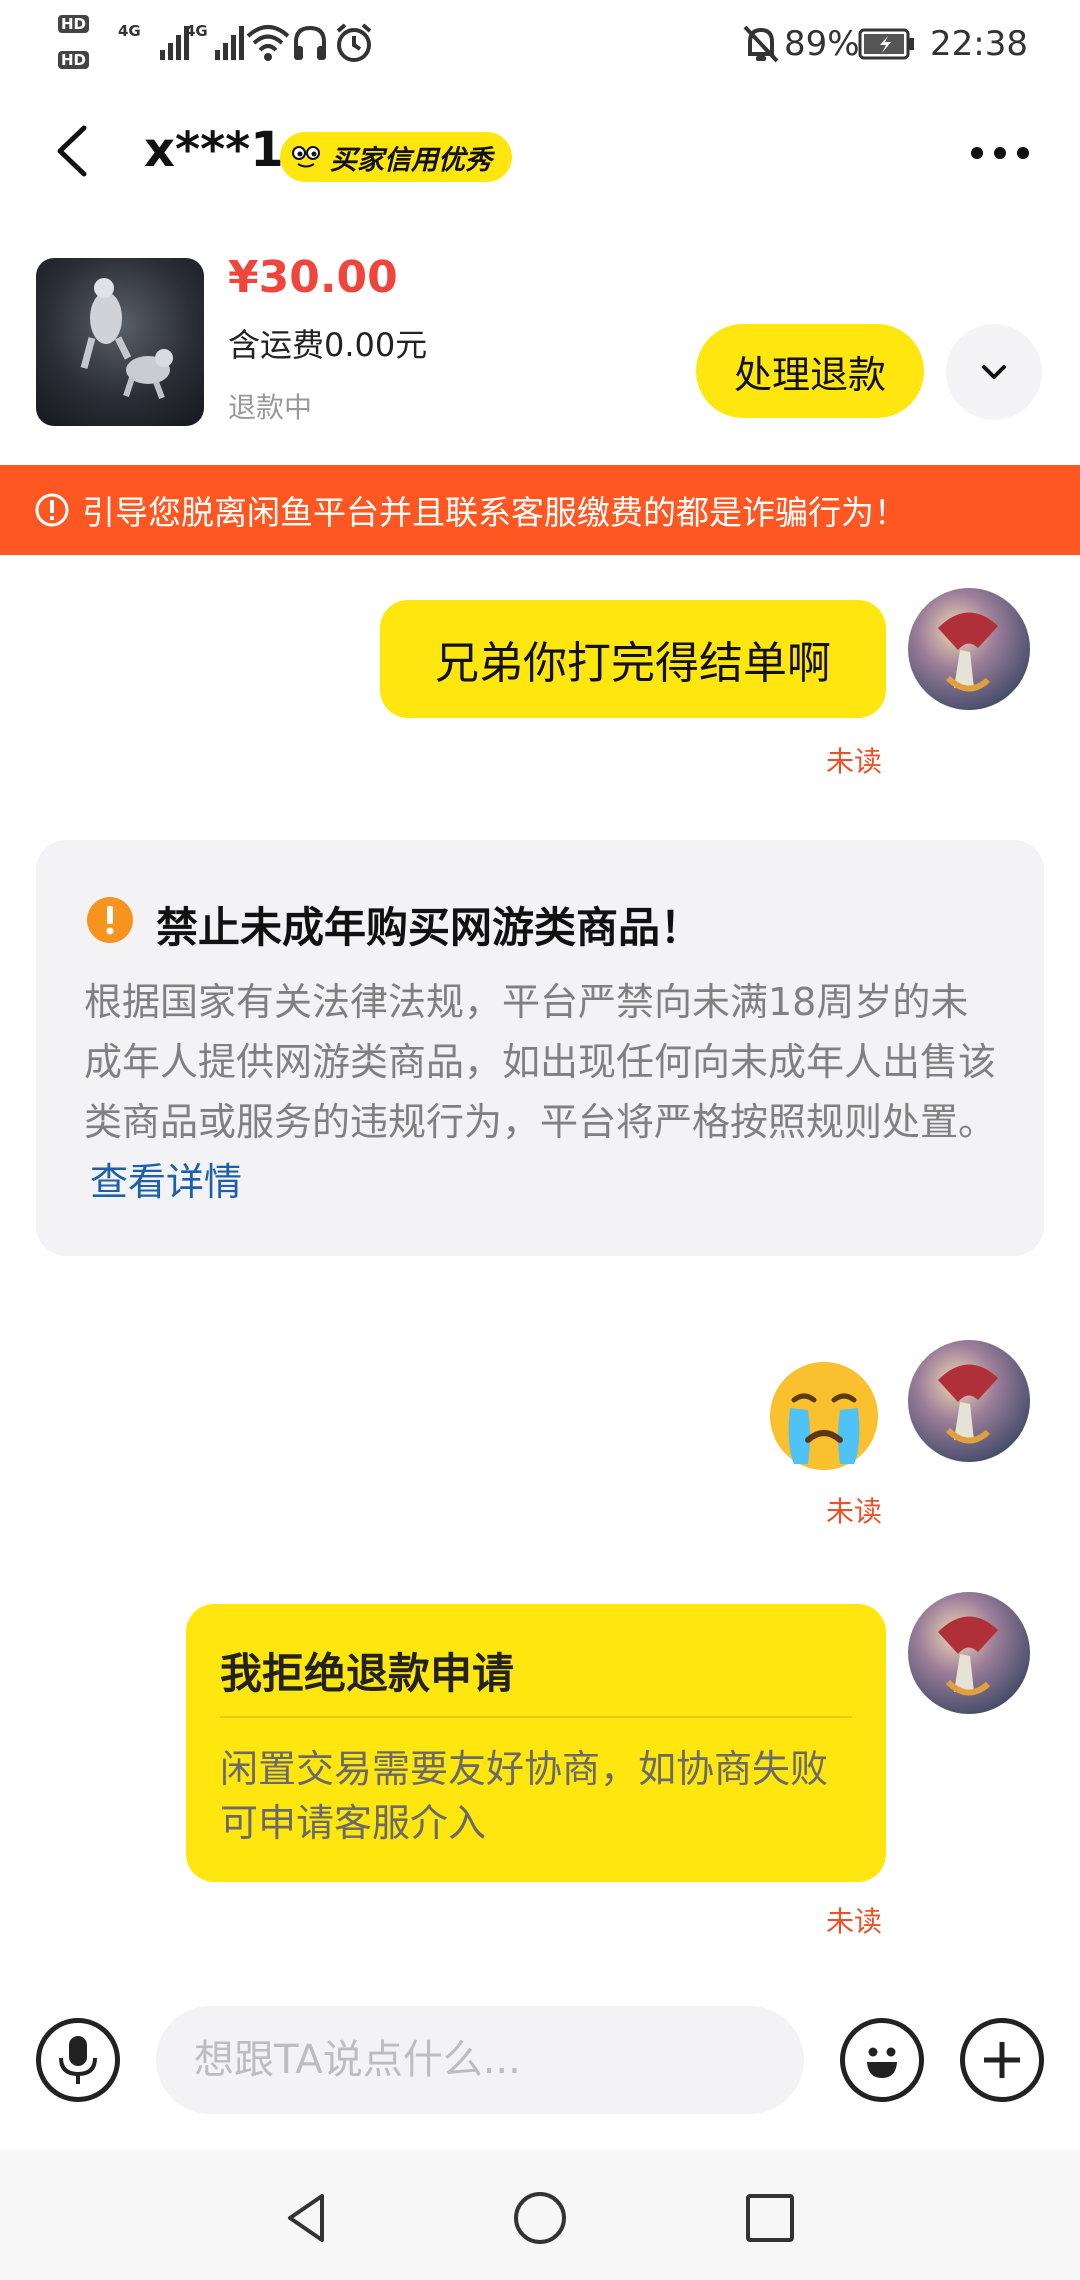 The height and width of the screenshot is (2280, 1080). Describe the element at coordinates (52, 510) in the screenshot. I see `warning-circle-icon` at that location.